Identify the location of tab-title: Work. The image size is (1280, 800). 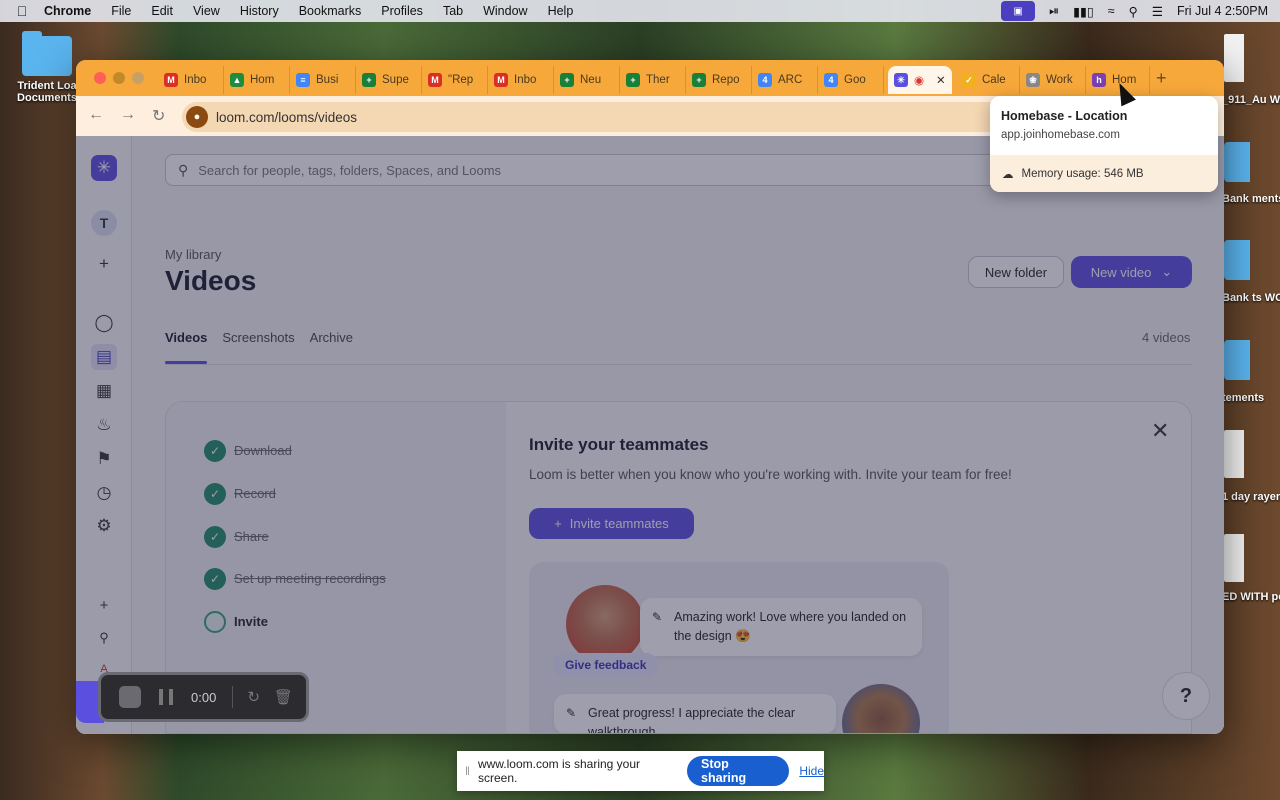
(1059, 80).